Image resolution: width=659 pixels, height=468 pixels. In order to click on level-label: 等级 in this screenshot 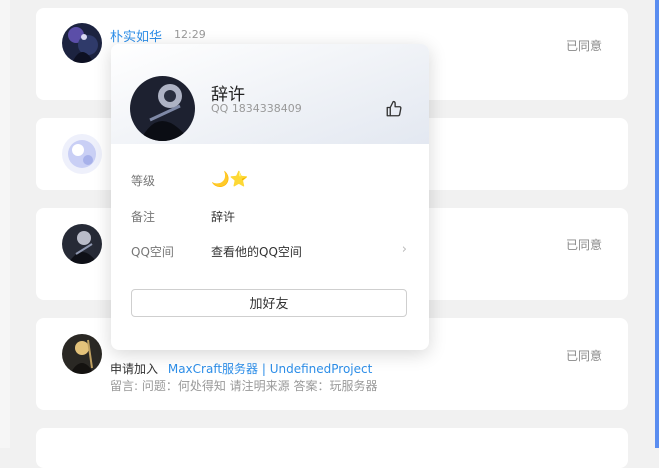, I will do `click(143, 181)`.